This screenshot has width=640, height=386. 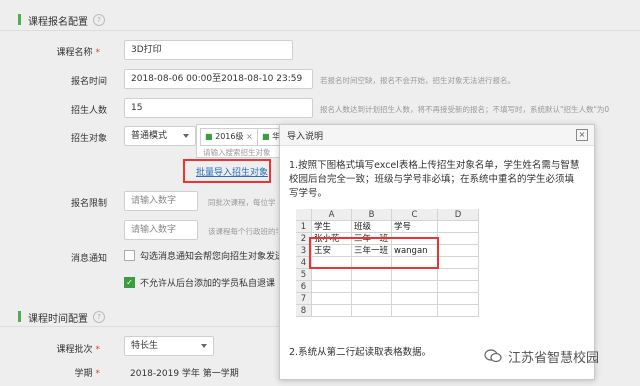 I want to click on course-name-label: 课程名称 *, so click(x=65, y=51).